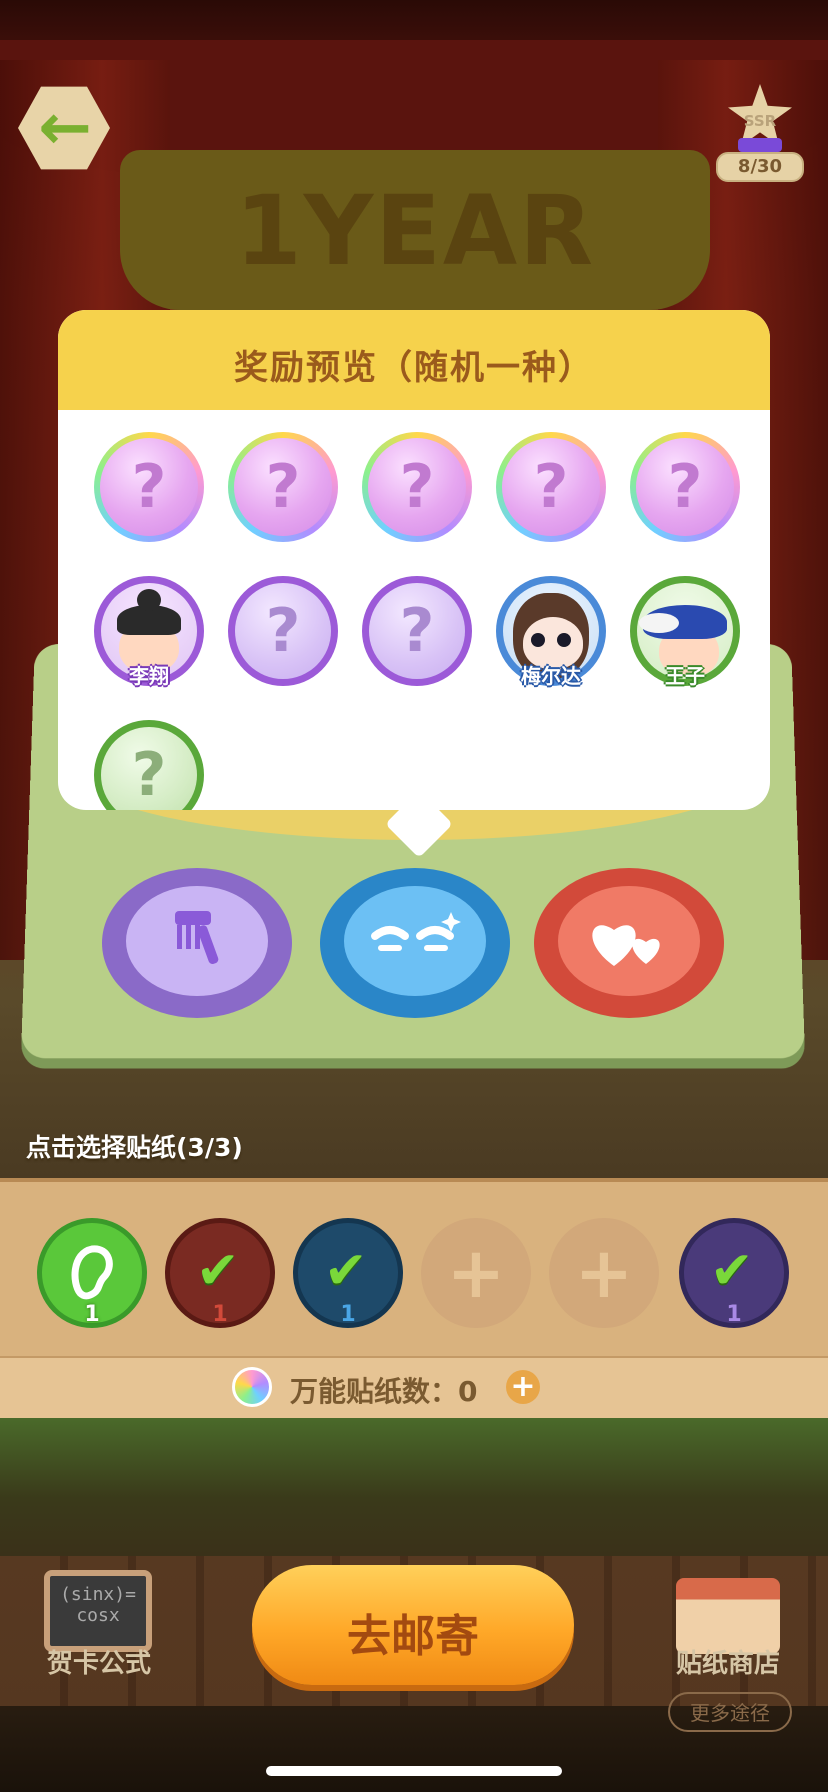 This screenshot has height=1792, width=828. What do you see at coordinates (468, 1391) in the screenshot?
I see `universal-sticker-count: 0` at bounding box center [468, 1391].